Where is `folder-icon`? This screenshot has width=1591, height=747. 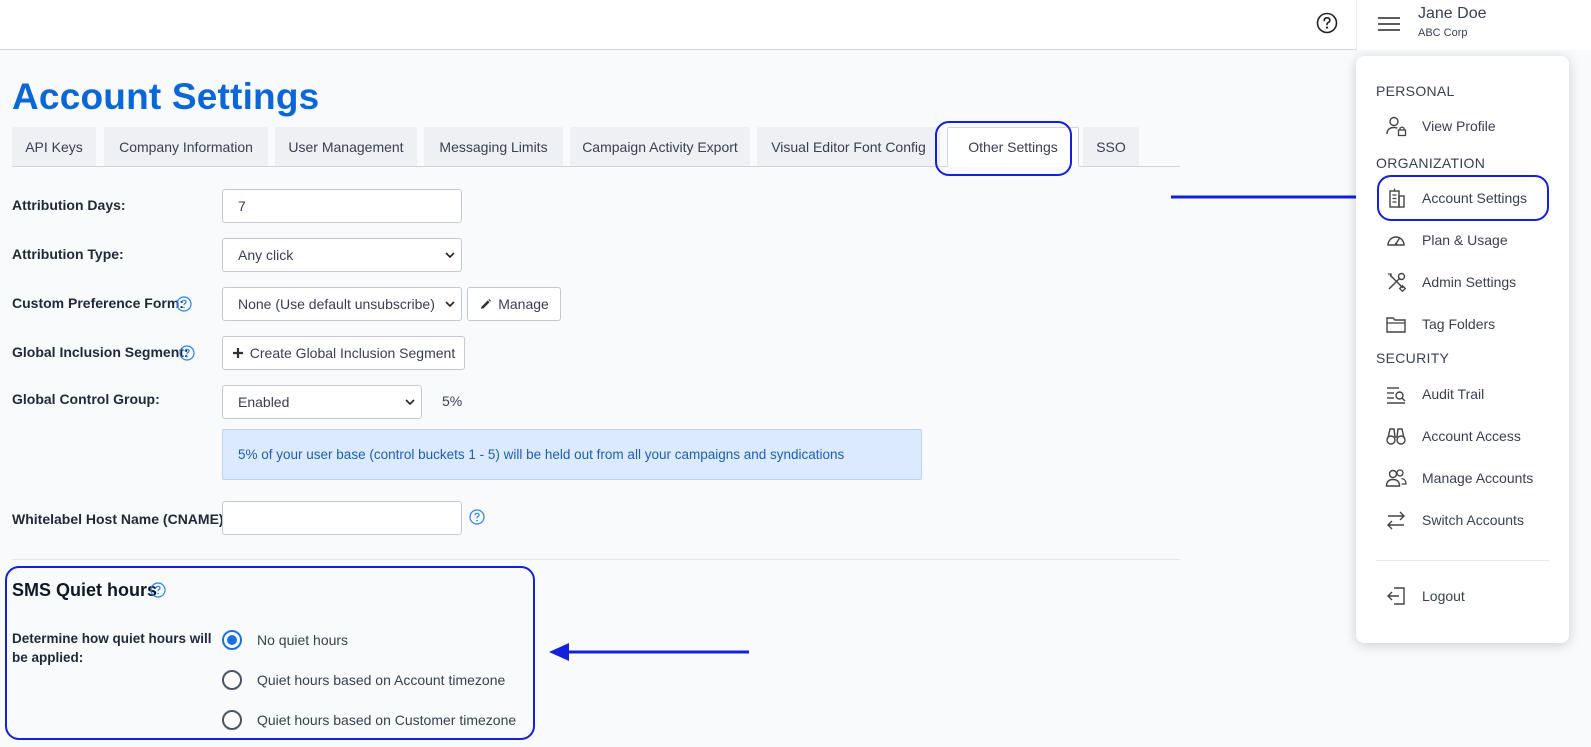
folder-icon is located at coordinates (1396, 325).